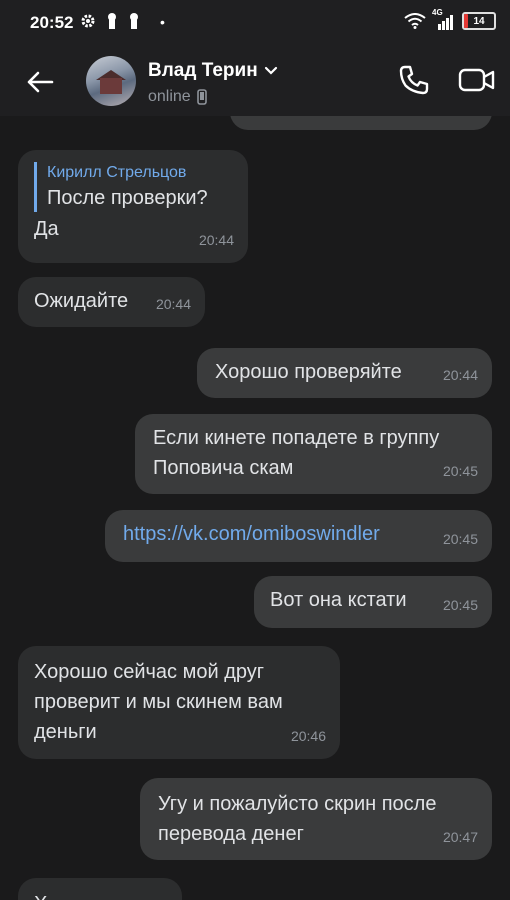 The image size is (510, 900). I want to click on contact-name: Влад Терин, so click(203, 70).